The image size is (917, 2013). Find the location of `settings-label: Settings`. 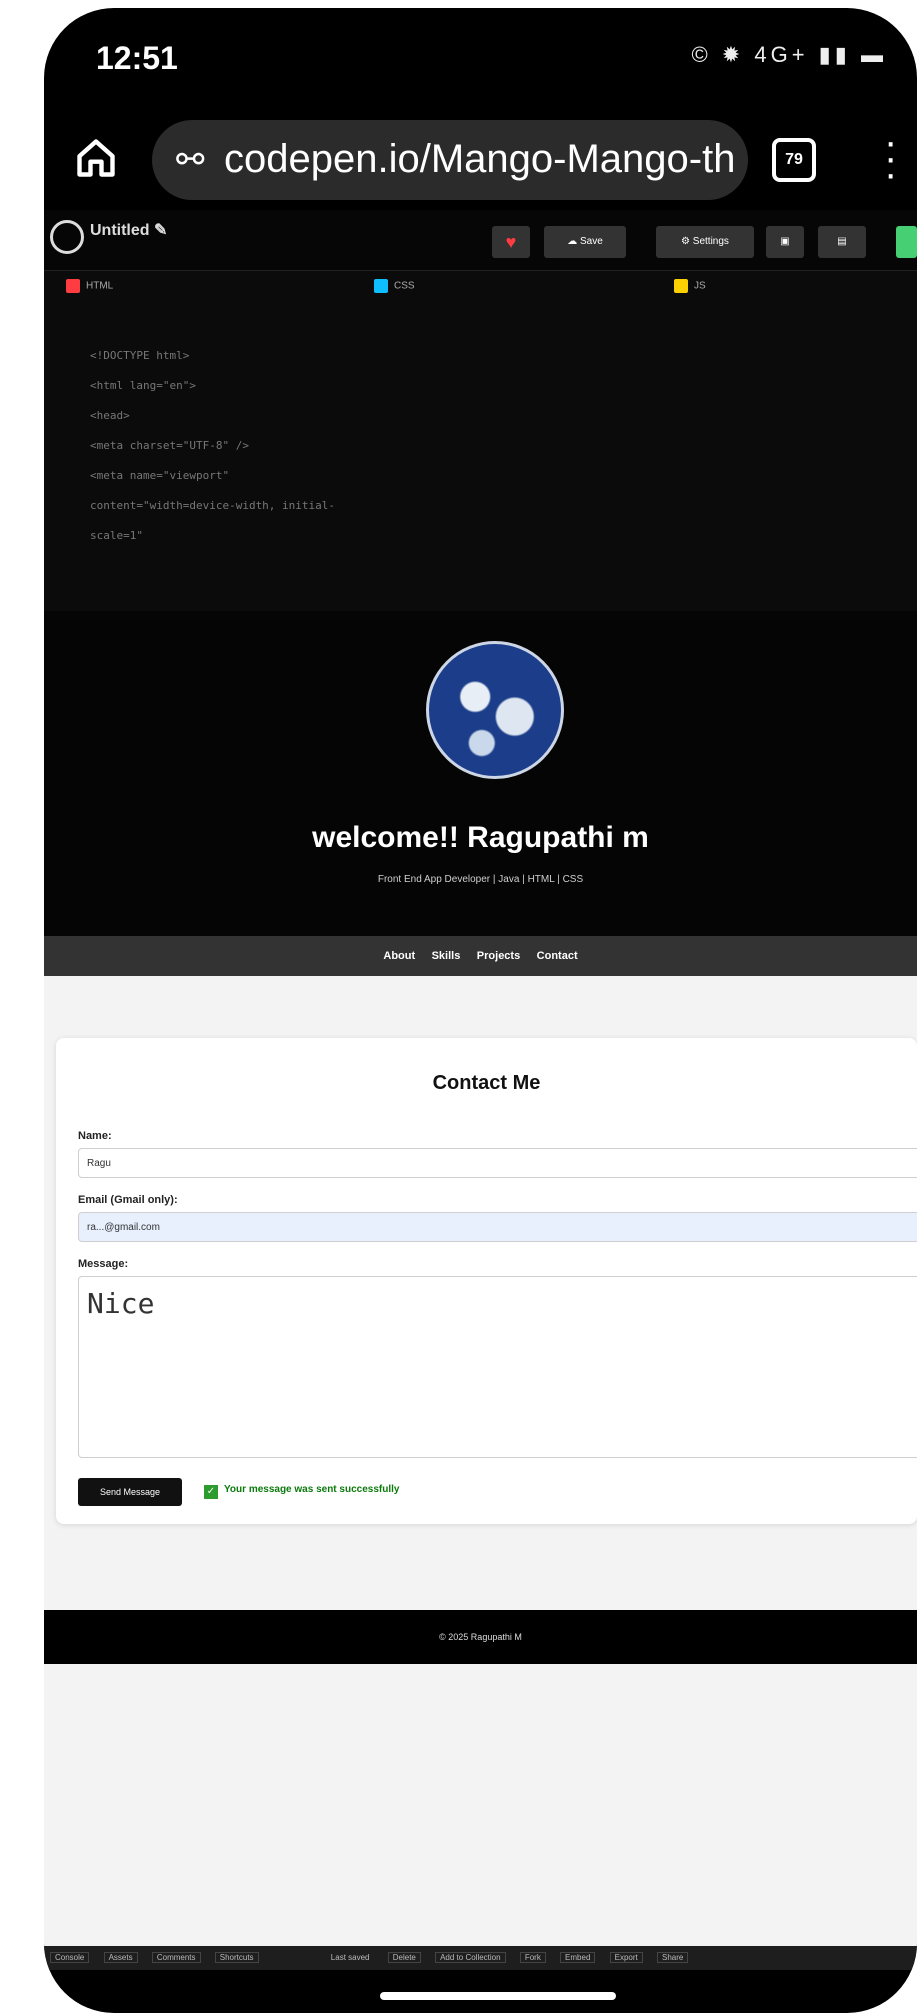

settings-label: Settings is located at coordinates (710, 241).